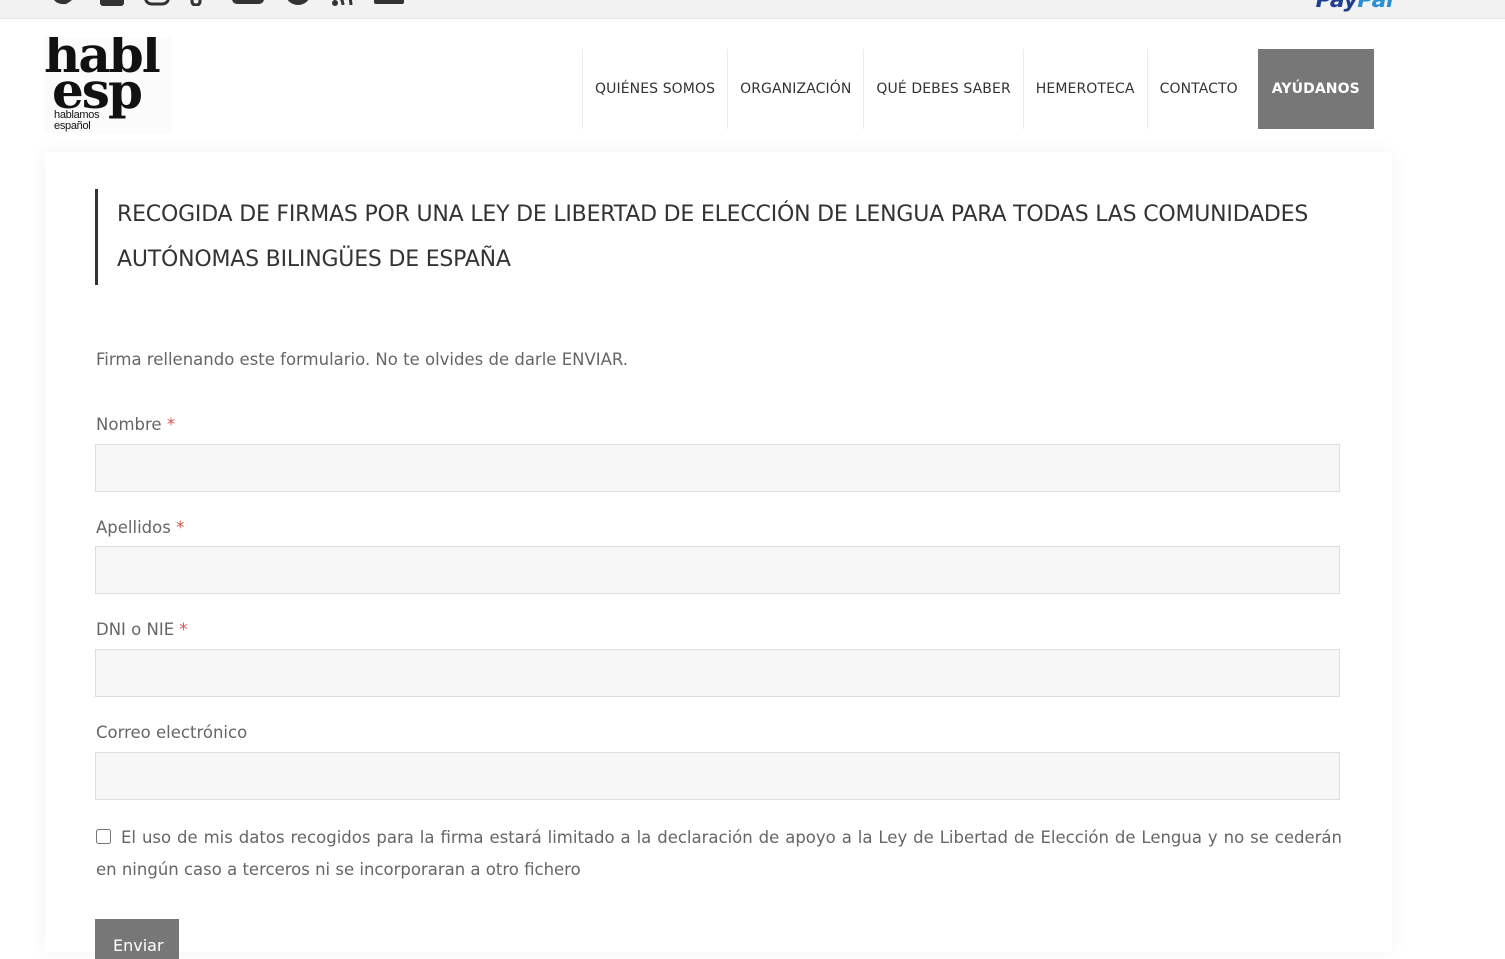 This screenshot has width=1505, height=959. I want to click on dni-label: DNI o NIE *, so click(142, 629).